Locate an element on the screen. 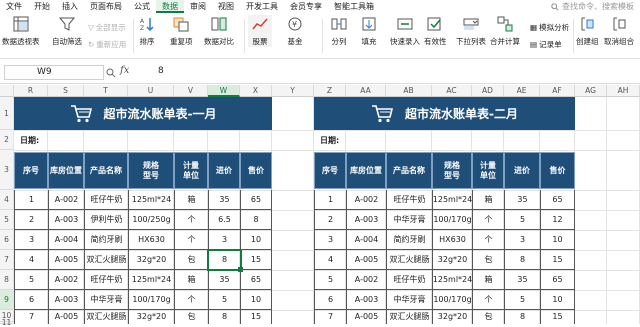 Image resolution: width=640 pixels, height=327 pixels. table-cell: 2 is located at coordinates (330, 220).